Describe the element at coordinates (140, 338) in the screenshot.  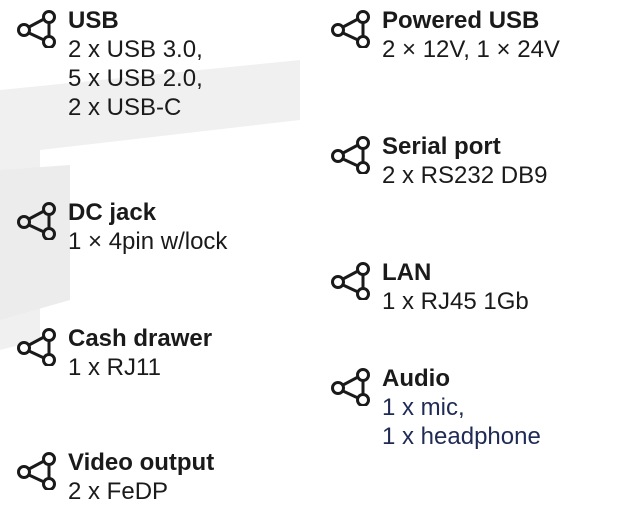
I see `spec-title: Cash drawer` at that location.